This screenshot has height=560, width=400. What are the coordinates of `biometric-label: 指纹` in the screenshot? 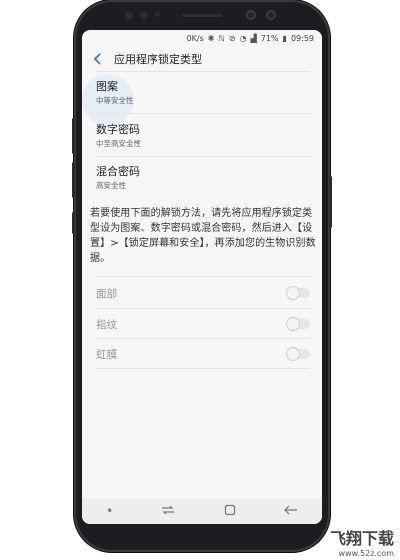 It's located at (106, 324).